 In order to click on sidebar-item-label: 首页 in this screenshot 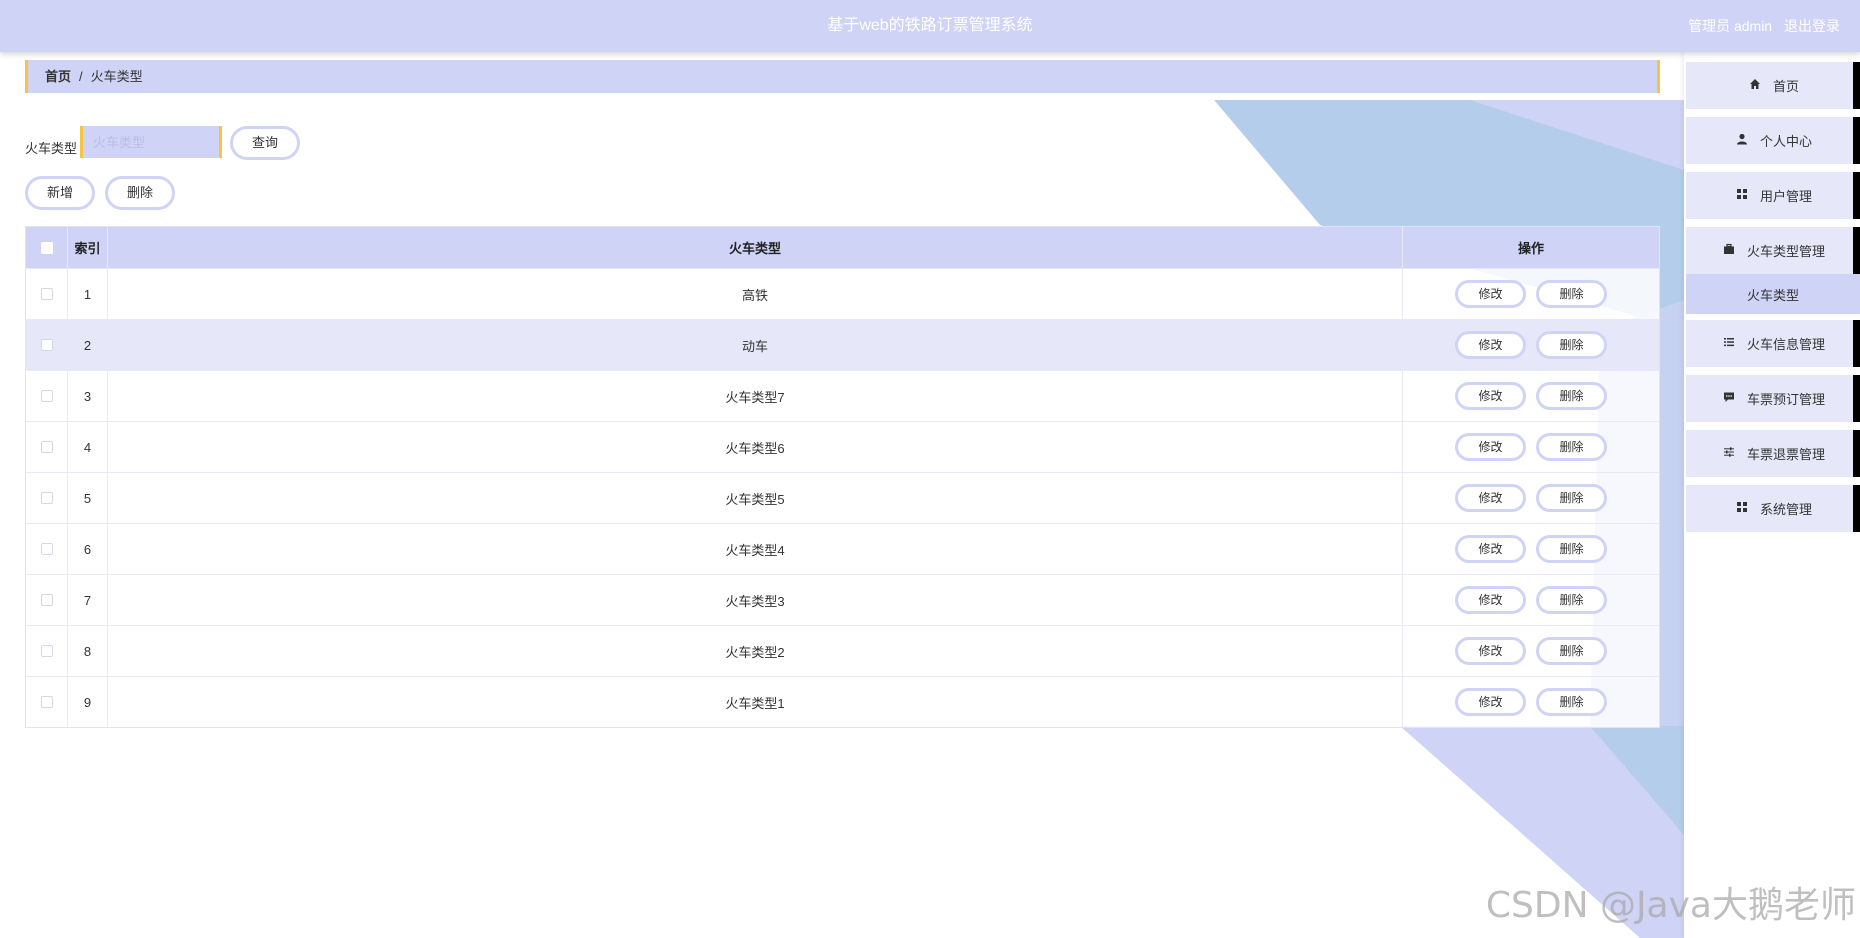, I will do `click(1785, 86)`.